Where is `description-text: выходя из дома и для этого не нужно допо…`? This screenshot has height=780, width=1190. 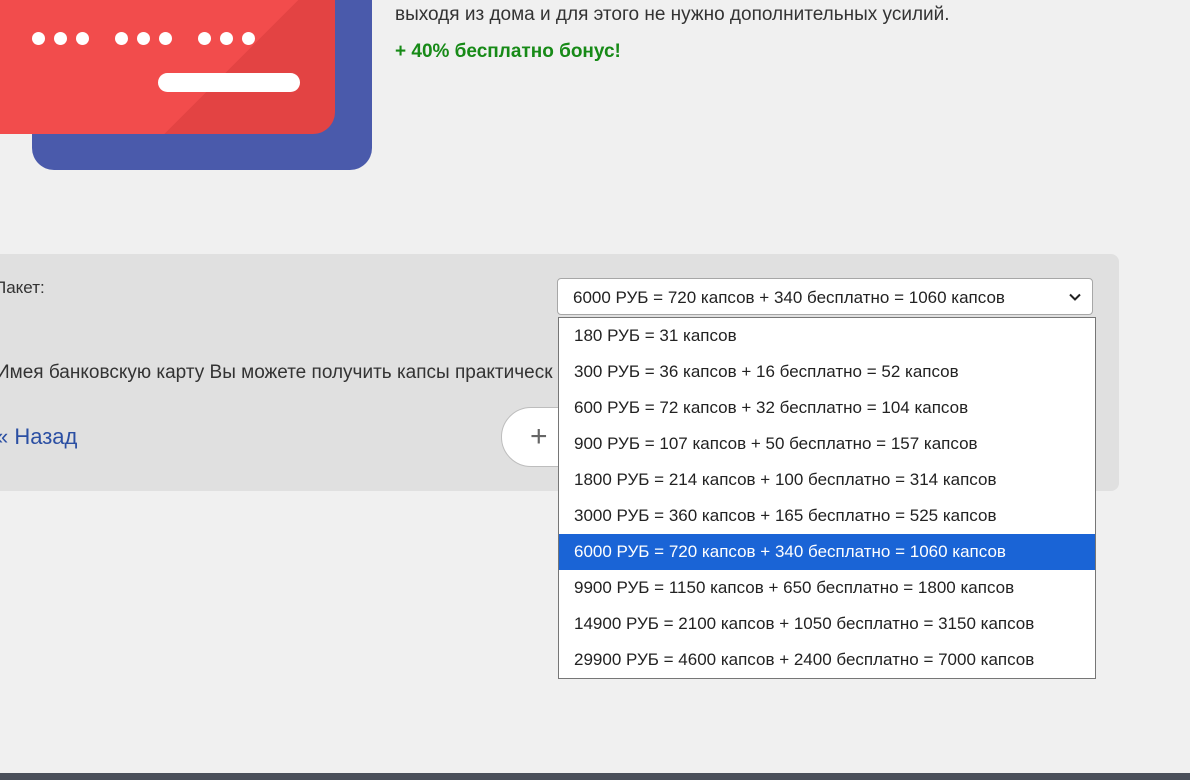
description-text: выходя из дома и для этого не нужно допо… is located at coordinates (672, 14).